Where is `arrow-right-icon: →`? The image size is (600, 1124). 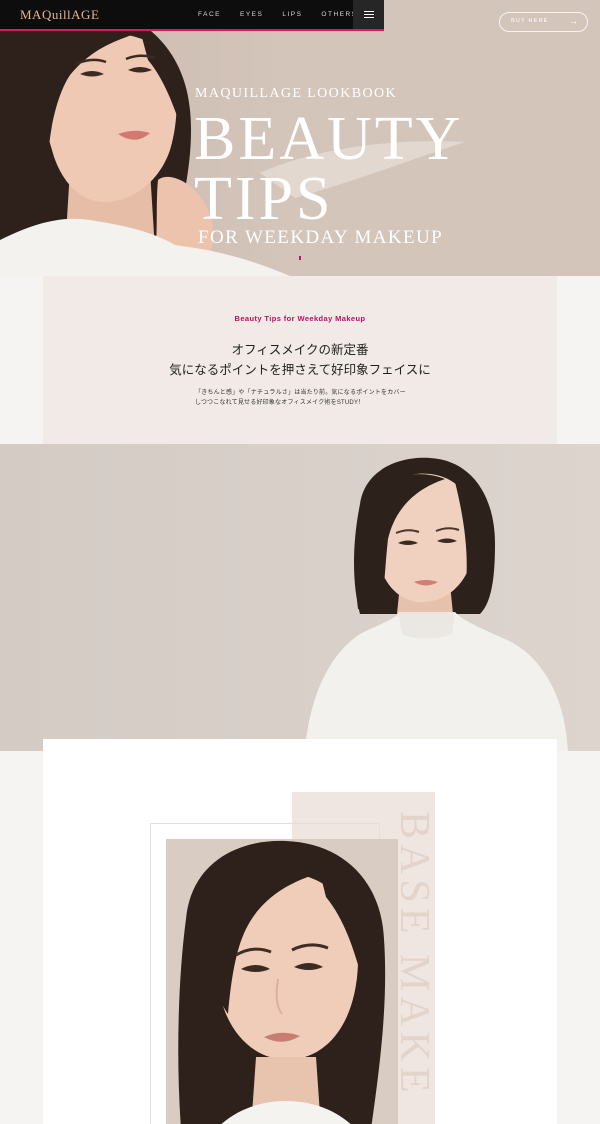
arrow-right-icon: → is located at coordinates (573, 21).